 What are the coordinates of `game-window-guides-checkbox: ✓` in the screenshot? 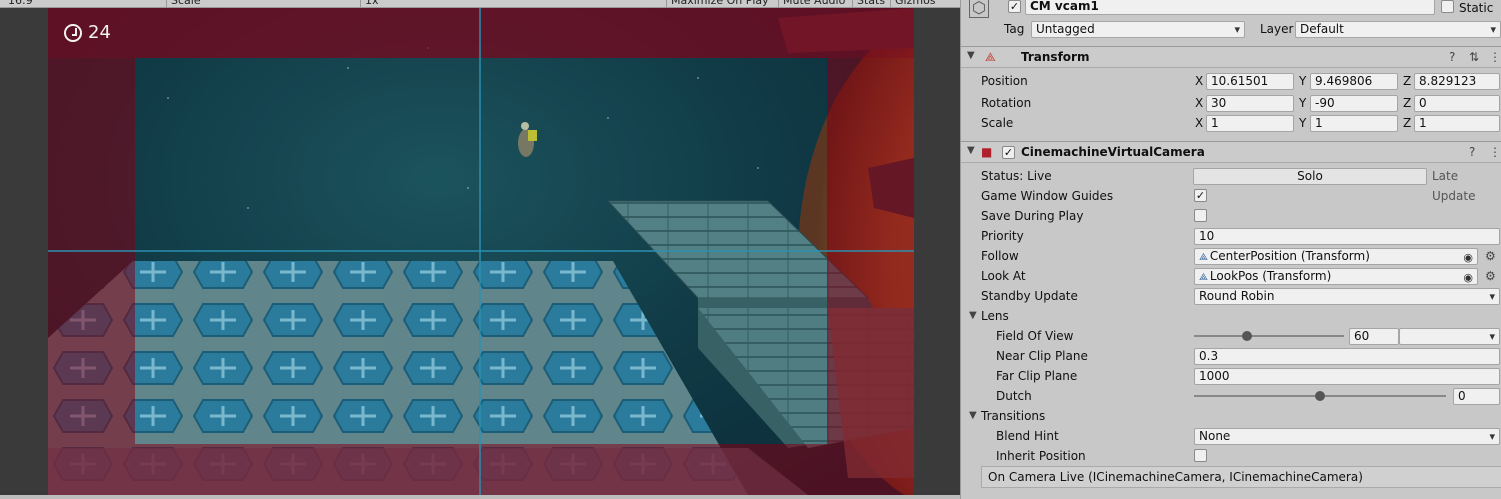 It's located at (1200, 195).